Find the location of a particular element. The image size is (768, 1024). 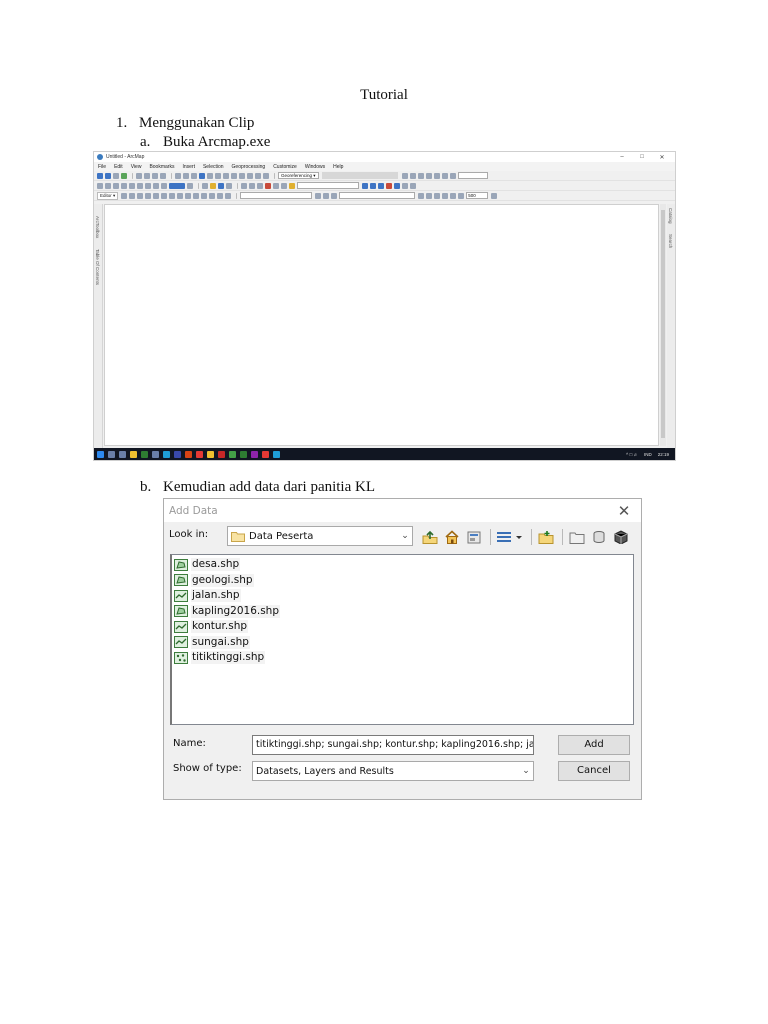

up-one-level-icon is located at coordinates (430, 537).